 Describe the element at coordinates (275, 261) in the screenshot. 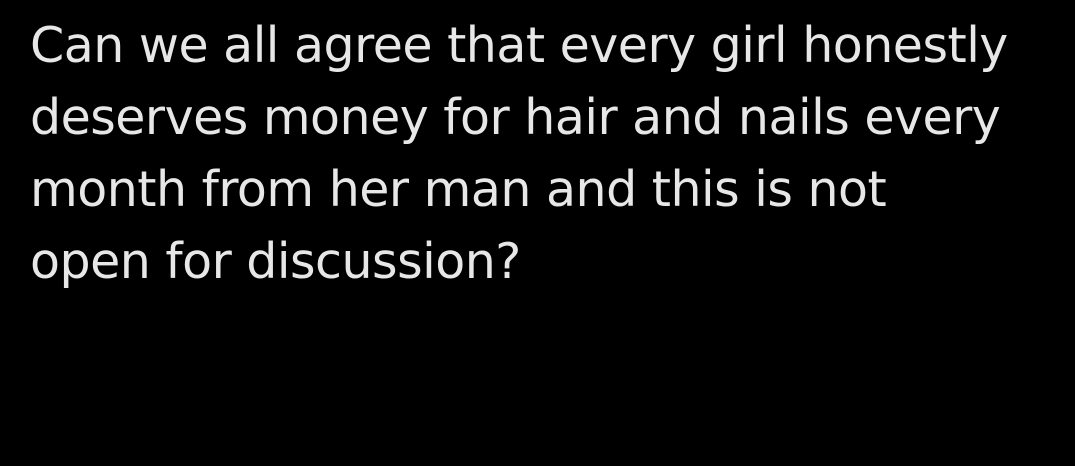

I see `tweet-text-line: open for discussion?` at that location.